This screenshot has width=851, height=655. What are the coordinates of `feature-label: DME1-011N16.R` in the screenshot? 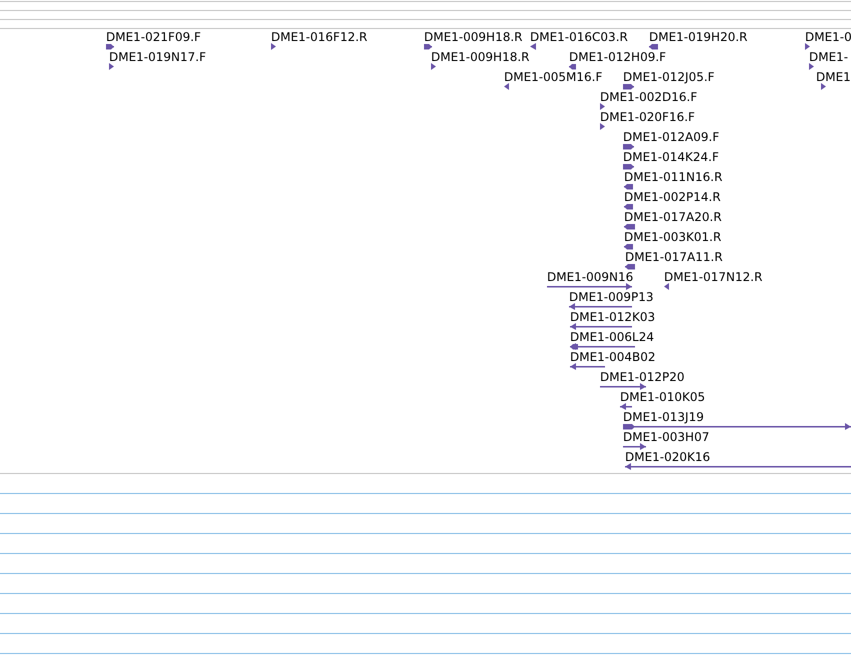 It's located at (673, 177).